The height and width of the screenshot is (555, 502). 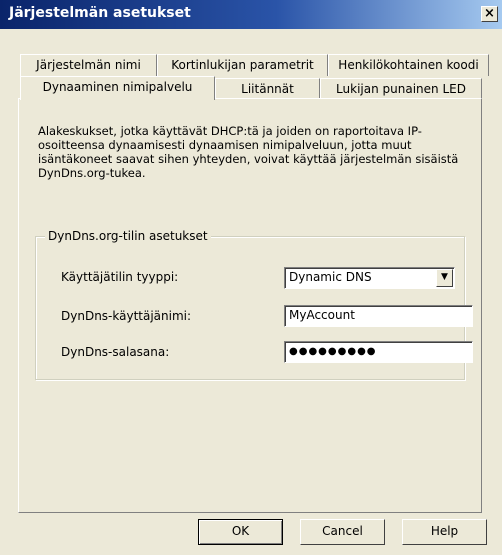 I want to click on tab-label: Lukijan punainen LED, so click(x=401, y=89).